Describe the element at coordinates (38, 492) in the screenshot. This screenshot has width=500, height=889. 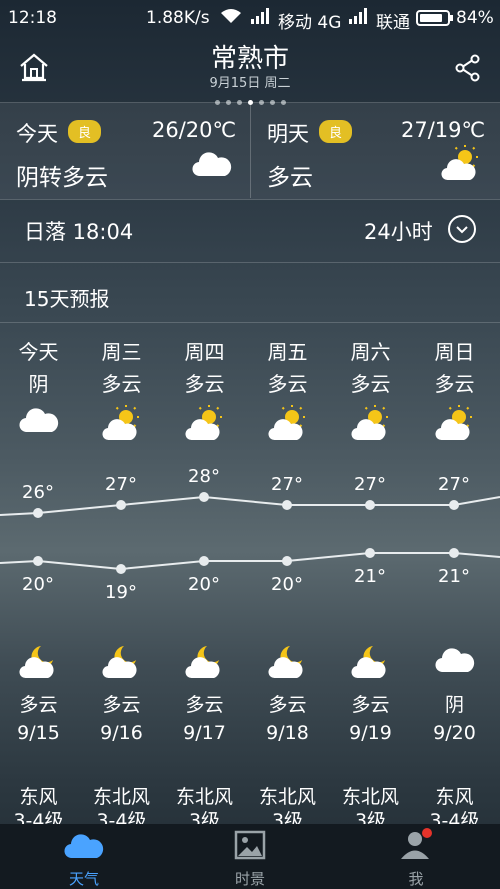
I see `high-temp-label: 26°` at that location.